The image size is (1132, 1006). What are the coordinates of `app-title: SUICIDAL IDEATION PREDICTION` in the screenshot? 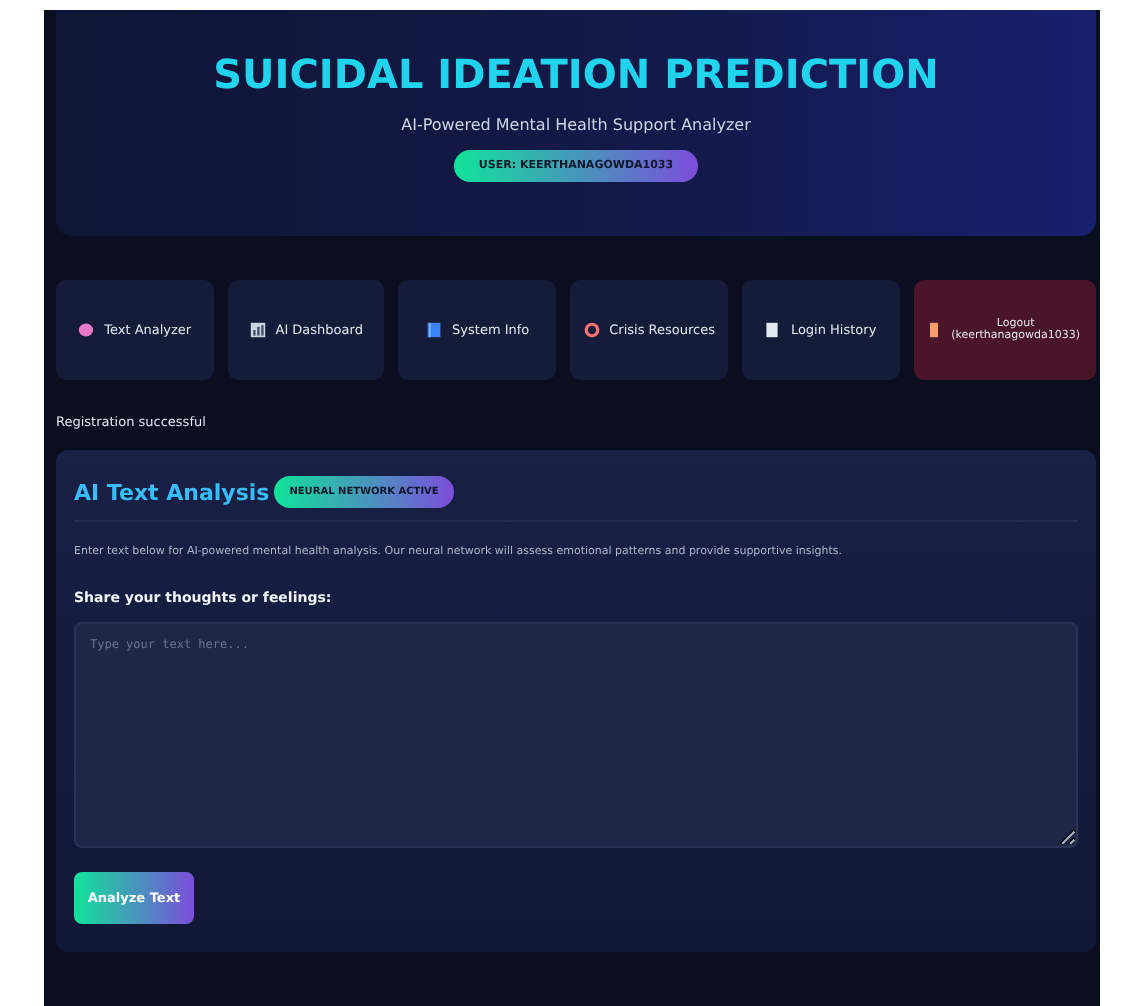 It's located at (576, 74).